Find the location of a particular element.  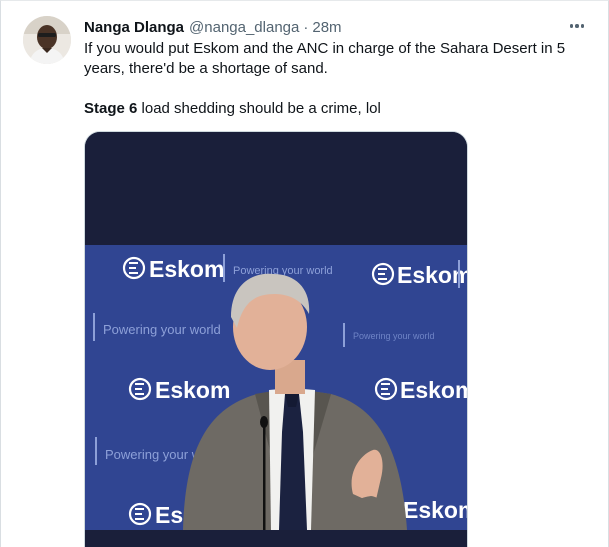

tweet-timestamp: 28m is located at coordinates (326, 27).